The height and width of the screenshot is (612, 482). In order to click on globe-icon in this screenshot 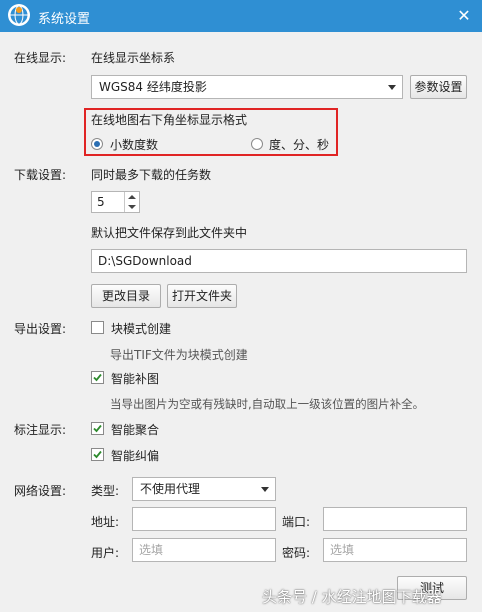, I will do `click(19, 15)`.